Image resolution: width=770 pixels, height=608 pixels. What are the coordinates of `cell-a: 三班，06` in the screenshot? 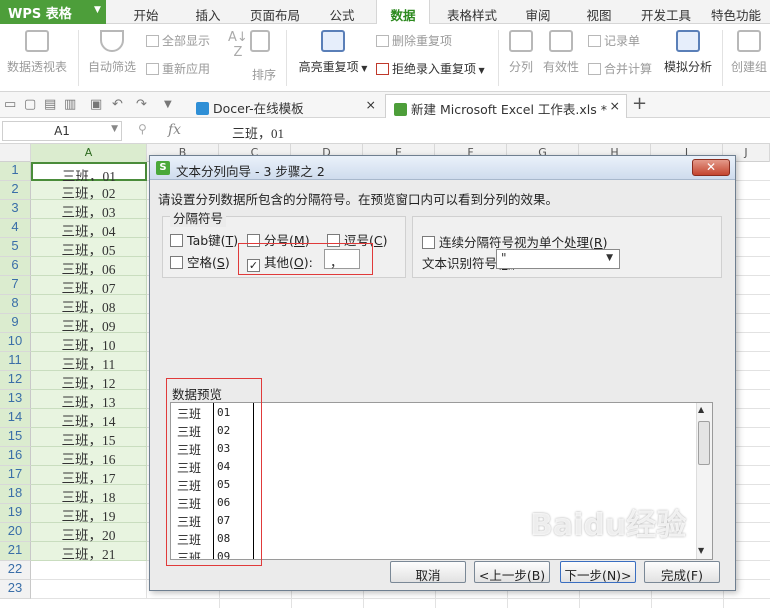 It's located at (89, 267).